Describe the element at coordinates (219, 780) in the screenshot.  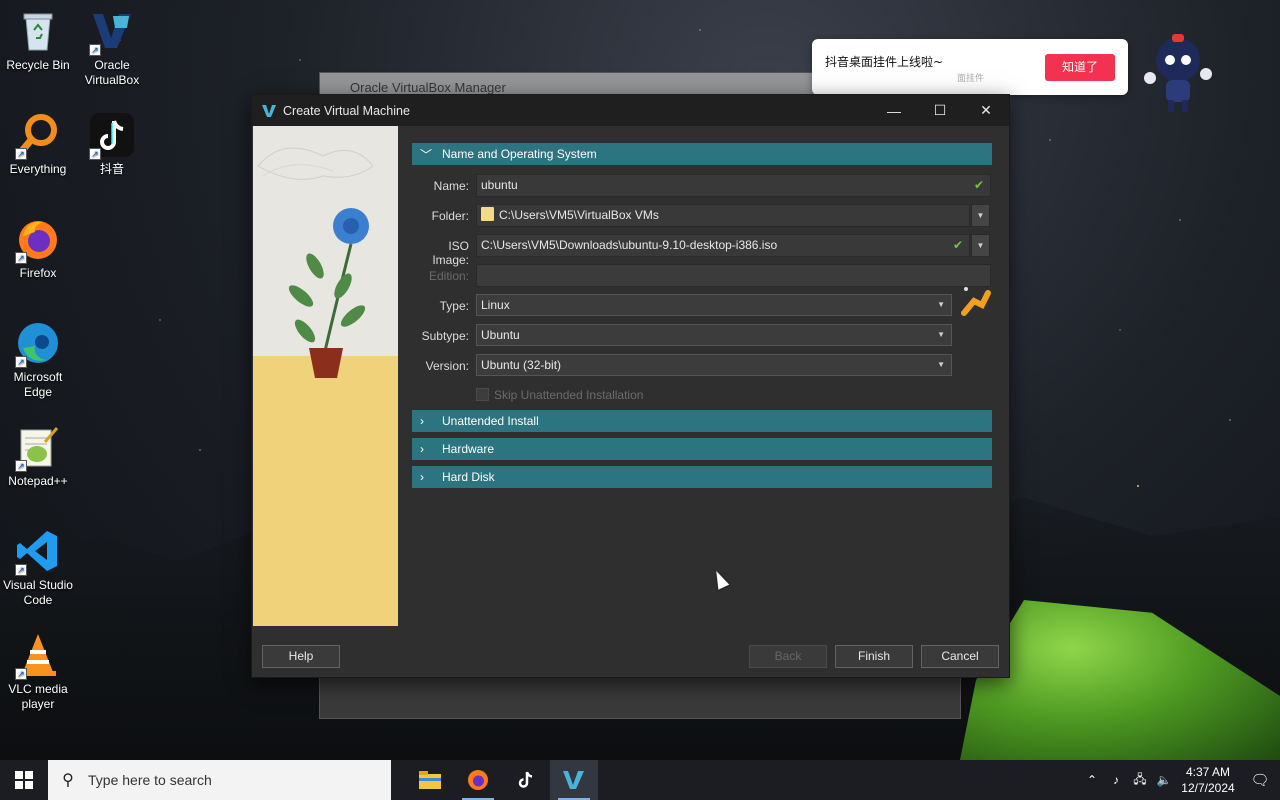
I see `taskbar-search-box: ⚲ Type here to search` at that location.